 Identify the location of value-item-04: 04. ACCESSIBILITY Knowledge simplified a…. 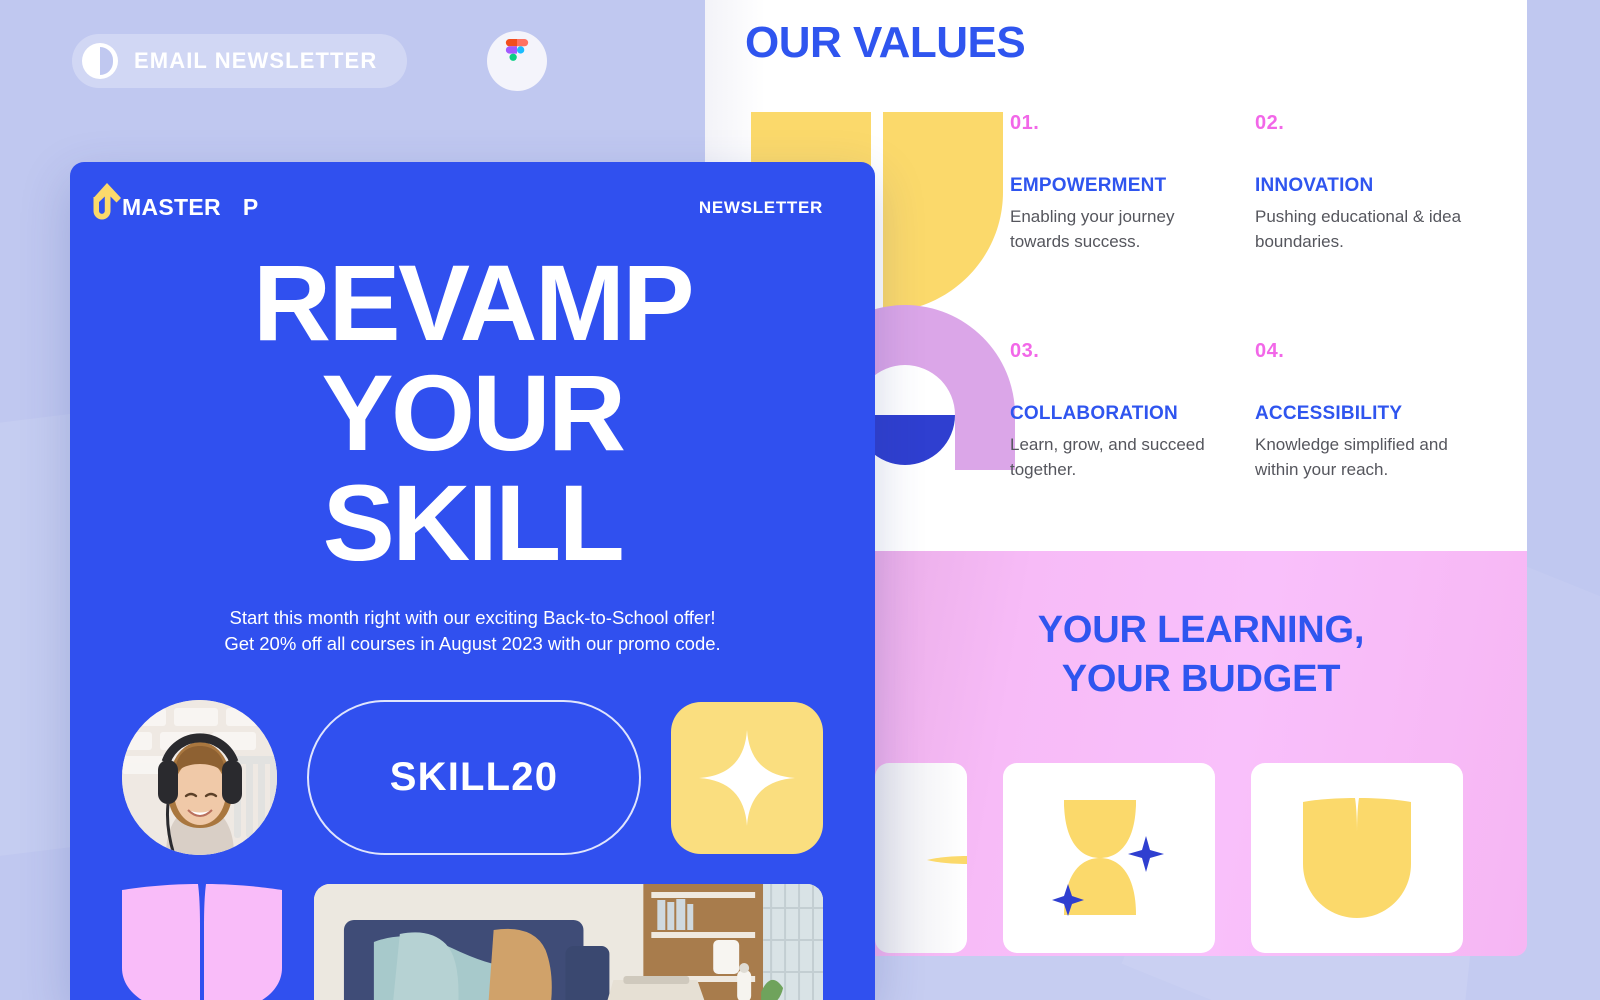
(1377, 411).